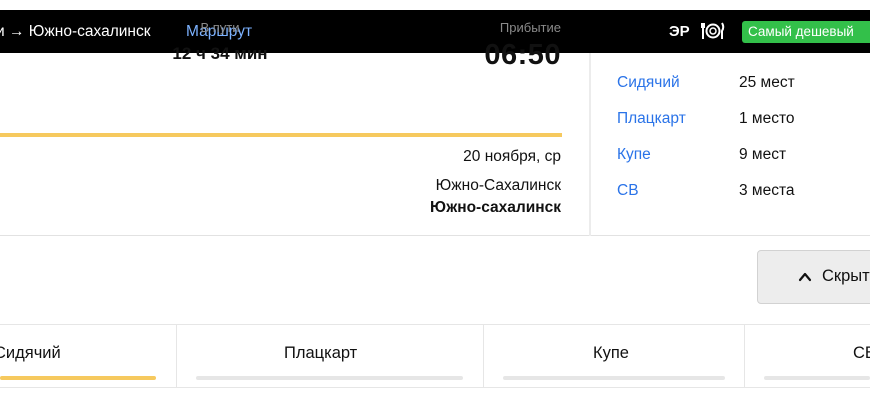 The width and height of the screenshot is (870, 400). Describe the element at coordinates (220, 27) in the screenshot. I see `travel-time-label: В пути` at that location.